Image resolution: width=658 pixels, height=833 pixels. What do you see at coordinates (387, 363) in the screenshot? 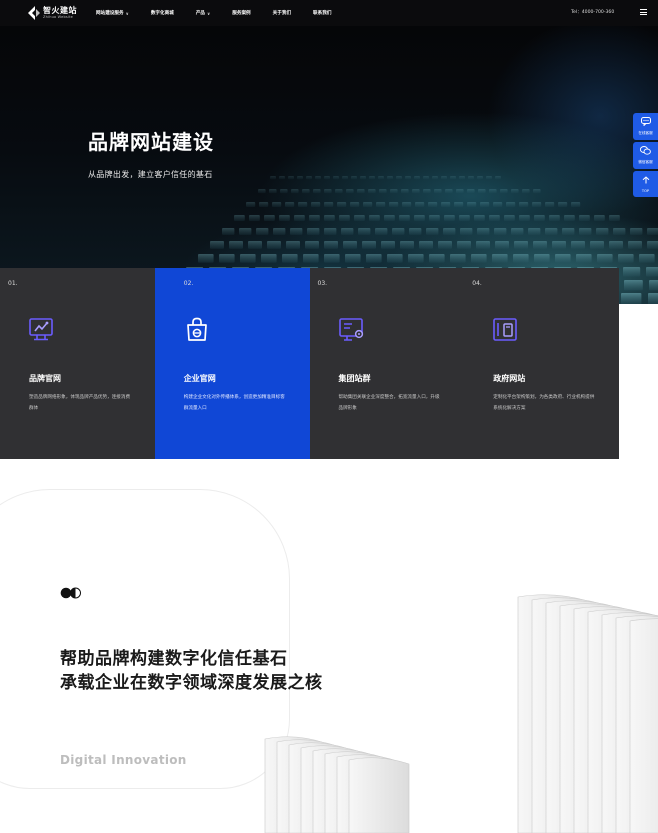
I see `service-card-group-sites: 03. 集团站群 帮助集团关联企业深度整合，拓宽流量入口，升级品牌形象` at bounding box center [387, 363].